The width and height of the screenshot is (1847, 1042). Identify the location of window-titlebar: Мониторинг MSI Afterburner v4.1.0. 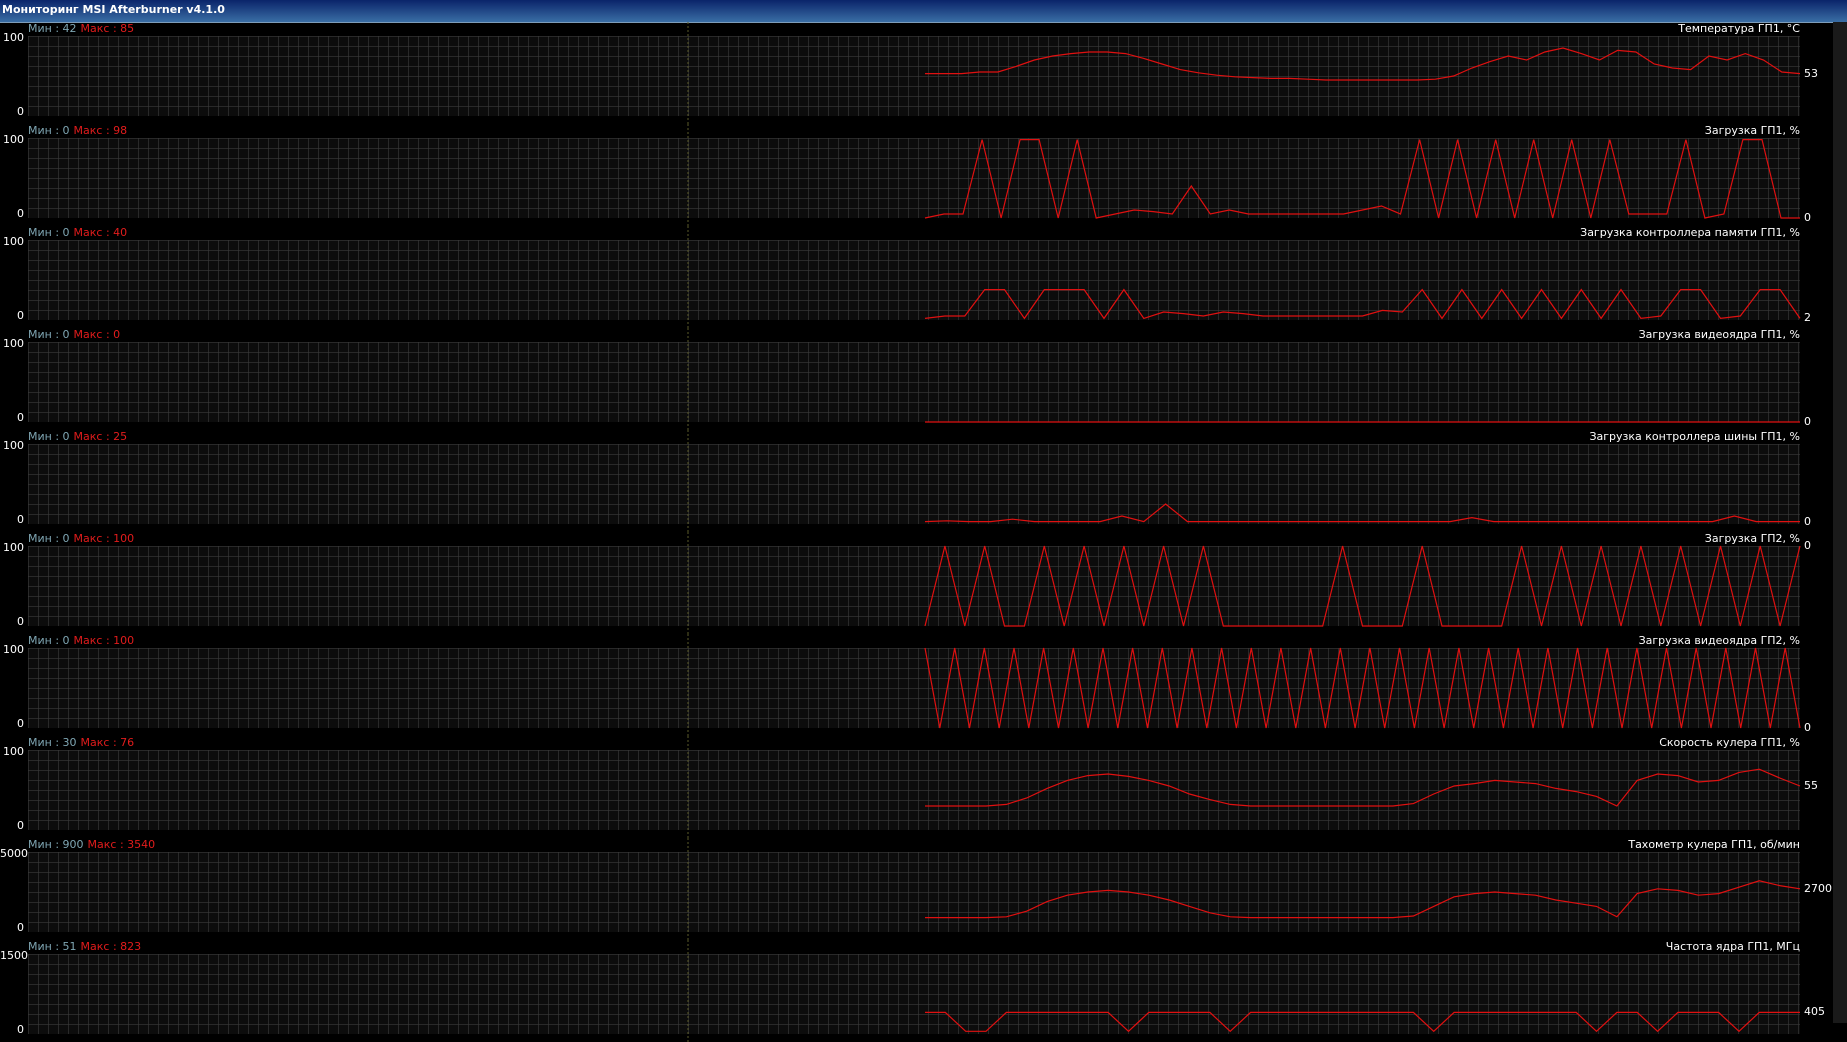
(923, 11).